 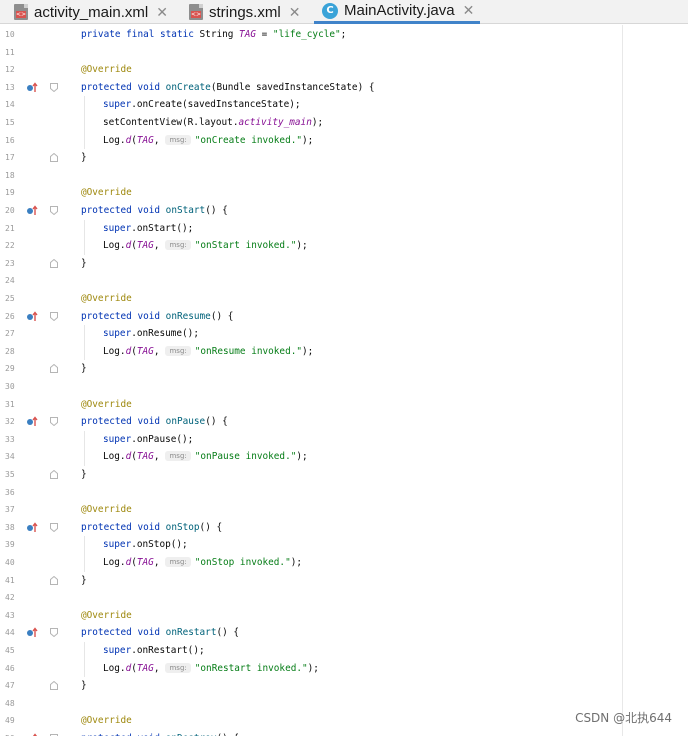 What do you see at coordinates (10, 298) in the screenshot?
I see `line-number: 25` at bounding box center [10, 298].